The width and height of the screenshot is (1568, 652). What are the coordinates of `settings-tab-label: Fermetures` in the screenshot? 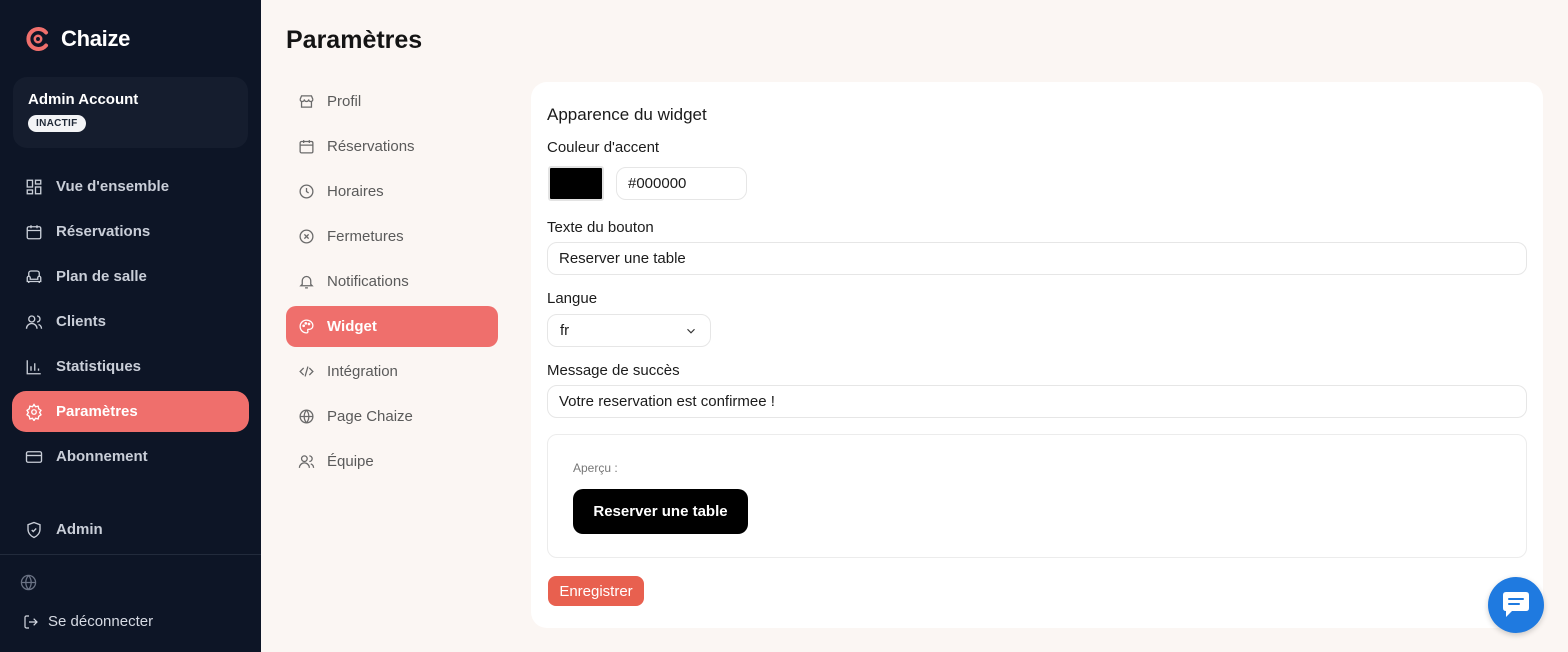 It's located at (365, 236).